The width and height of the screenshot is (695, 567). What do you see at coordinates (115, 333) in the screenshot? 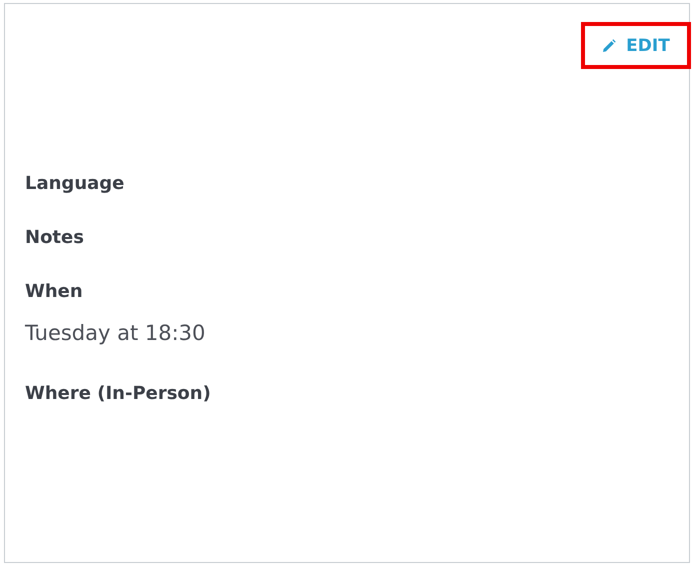
I see `field-value: Tuesday at 18:30` at bounding box center [115, 333].